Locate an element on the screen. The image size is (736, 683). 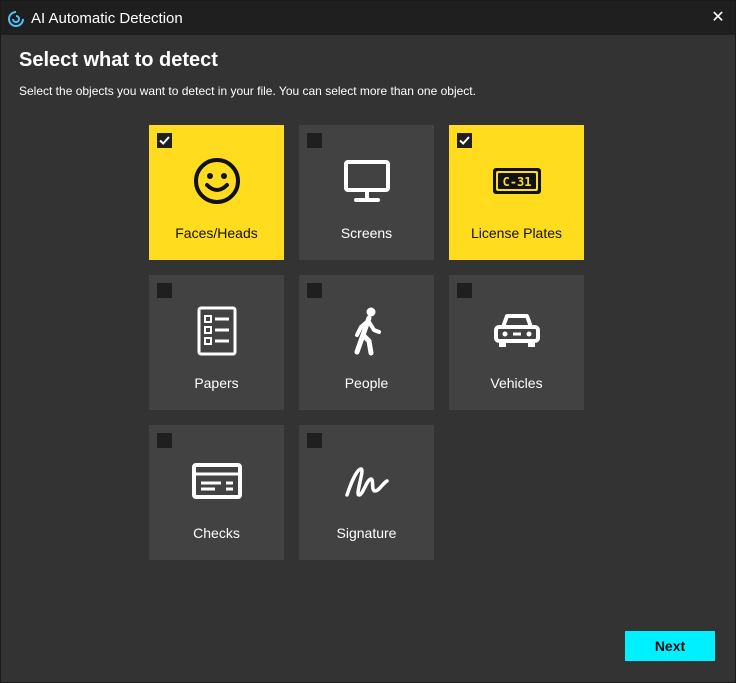
car-icon is located at coordinates (516, 330).